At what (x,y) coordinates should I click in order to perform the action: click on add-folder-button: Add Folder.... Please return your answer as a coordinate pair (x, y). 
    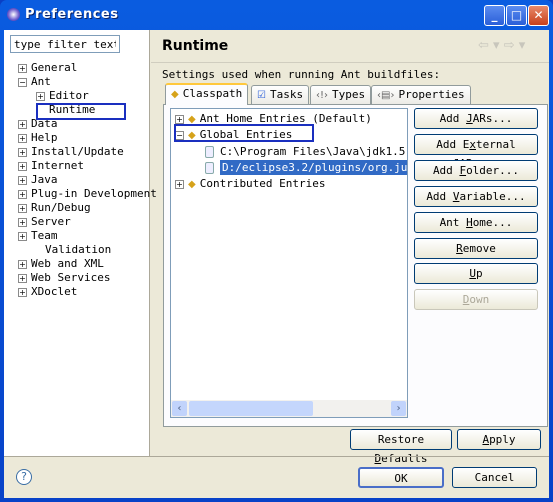
    Looking at the image, I should click on (476, 170).